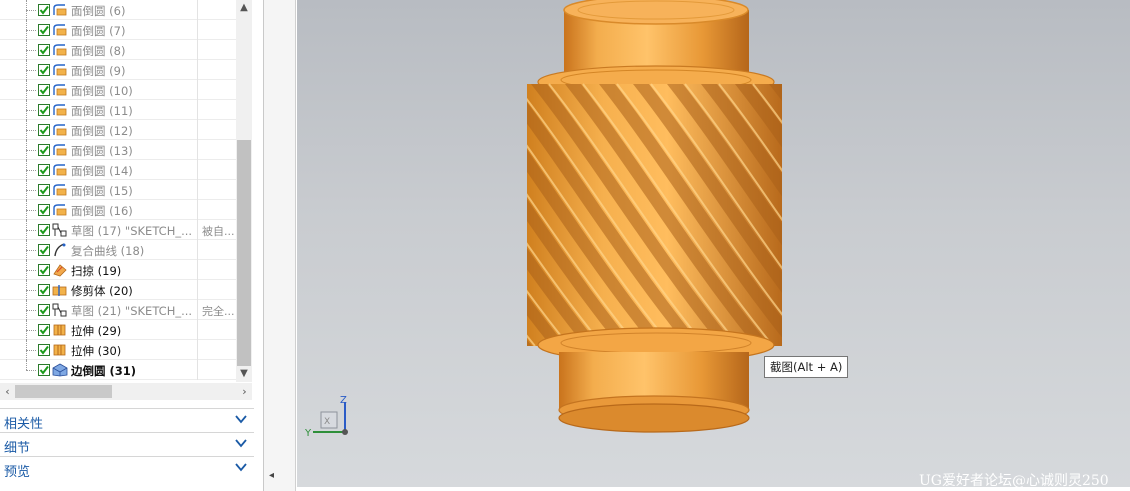  Describe the element at coordinates (102, 111) in the screenshot. I see `feature-name: 面倒圆 (11)` at that location.